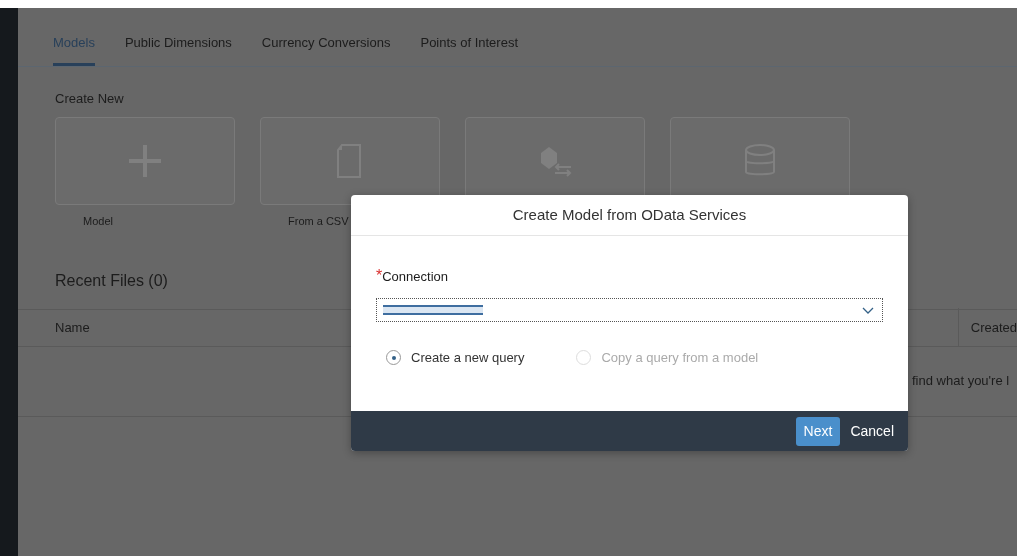  What do you see at coordinates (868, 310) in the screenshot?
I see `chevron-down-icon` at bounding box center [868, 310].